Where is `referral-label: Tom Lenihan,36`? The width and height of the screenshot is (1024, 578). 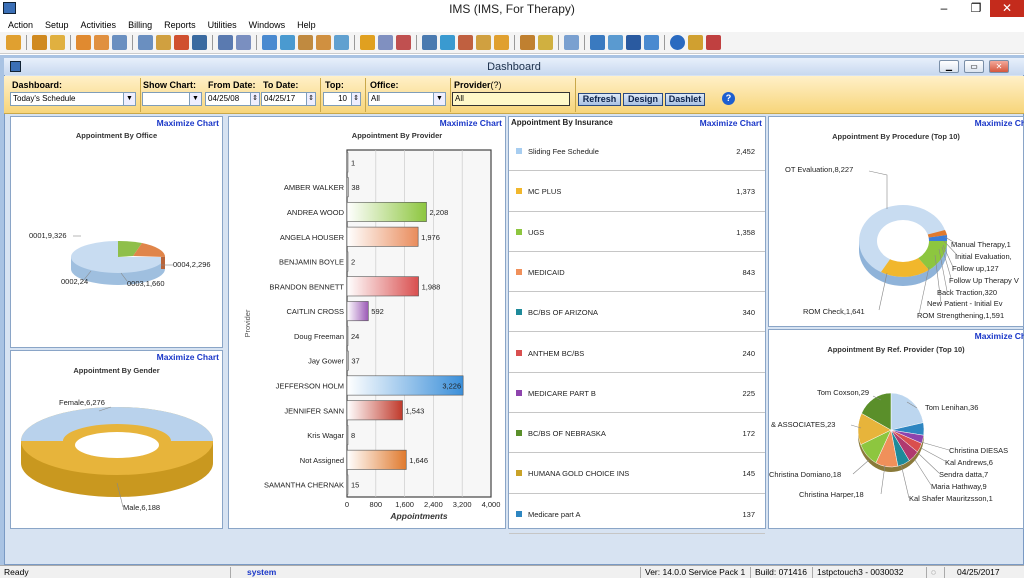
referral-label: Tom Lenihan,36 is located at coordinates (952, 407).